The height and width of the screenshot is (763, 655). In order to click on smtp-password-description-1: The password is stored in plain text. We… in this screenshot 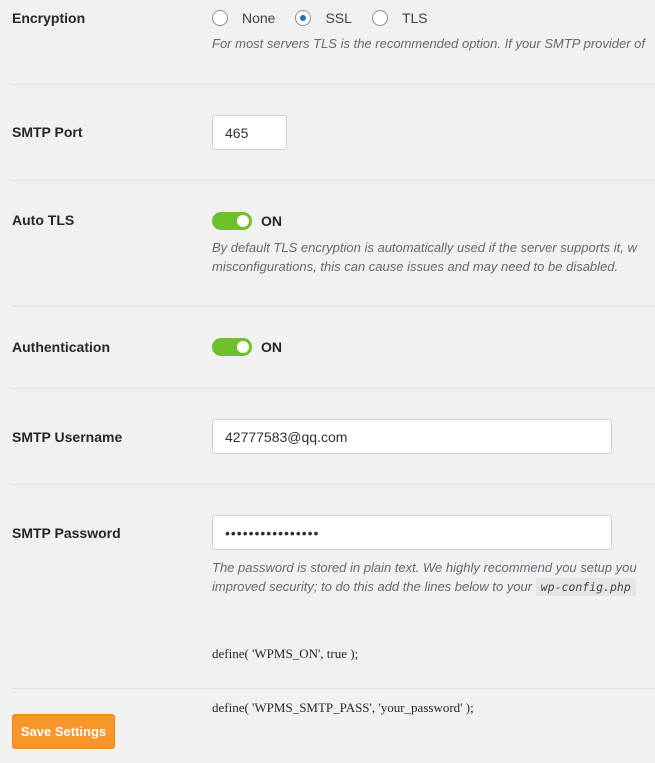, I will do `click(424, 567)`.